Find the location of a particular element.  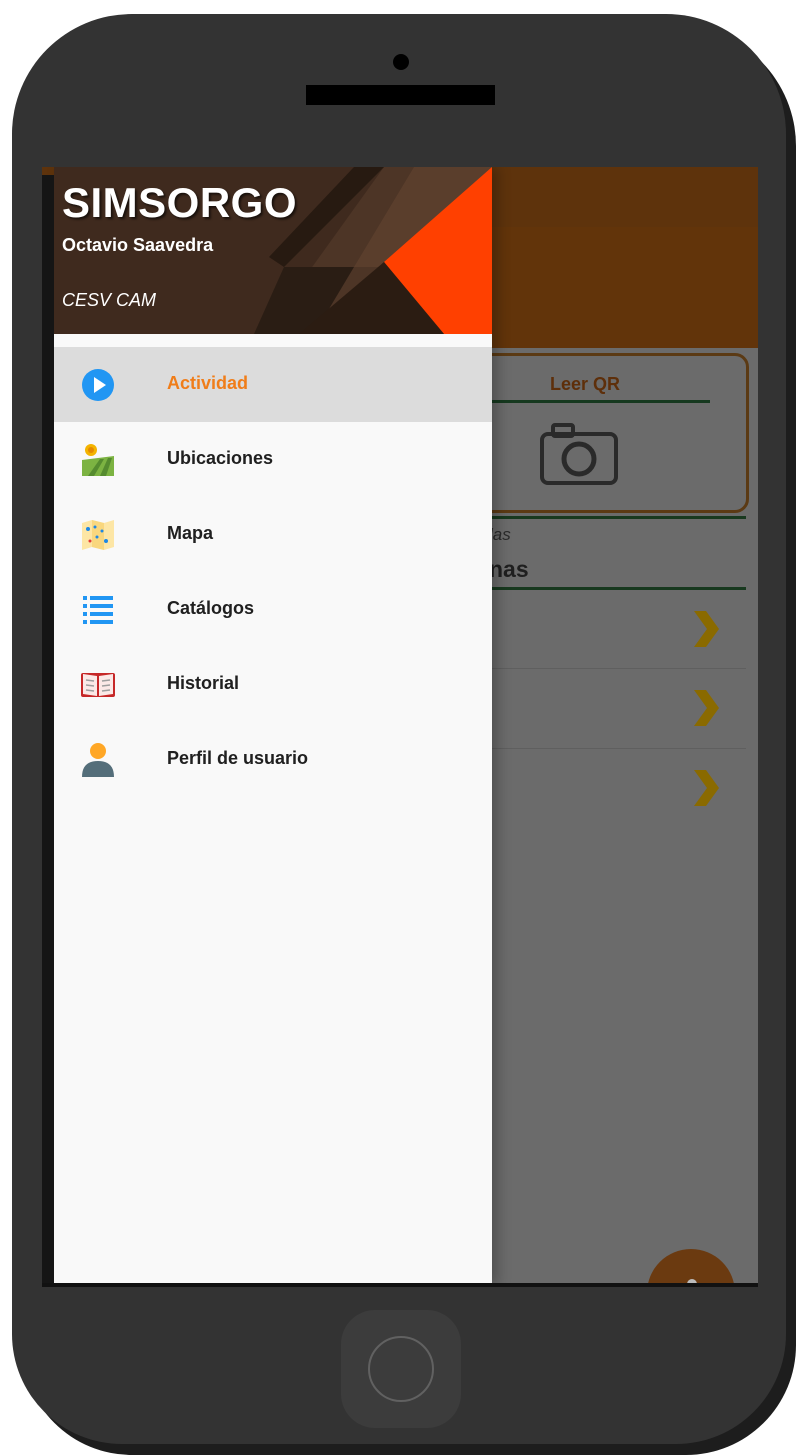

section-divider-top is located at coordinates (614, 517).